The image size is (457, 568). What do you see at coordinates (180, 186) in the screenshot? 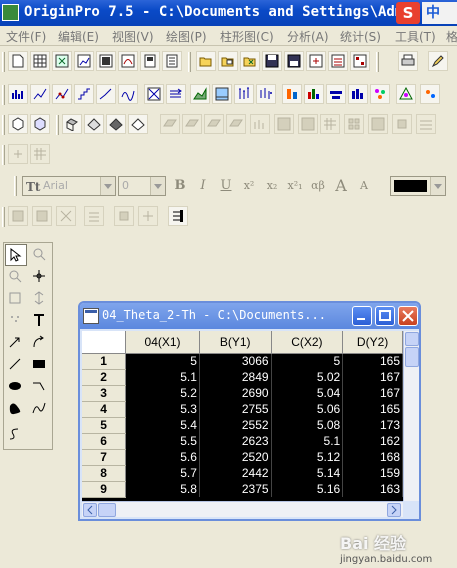
I see `bold-button: B` at bounding box center [180, 186].